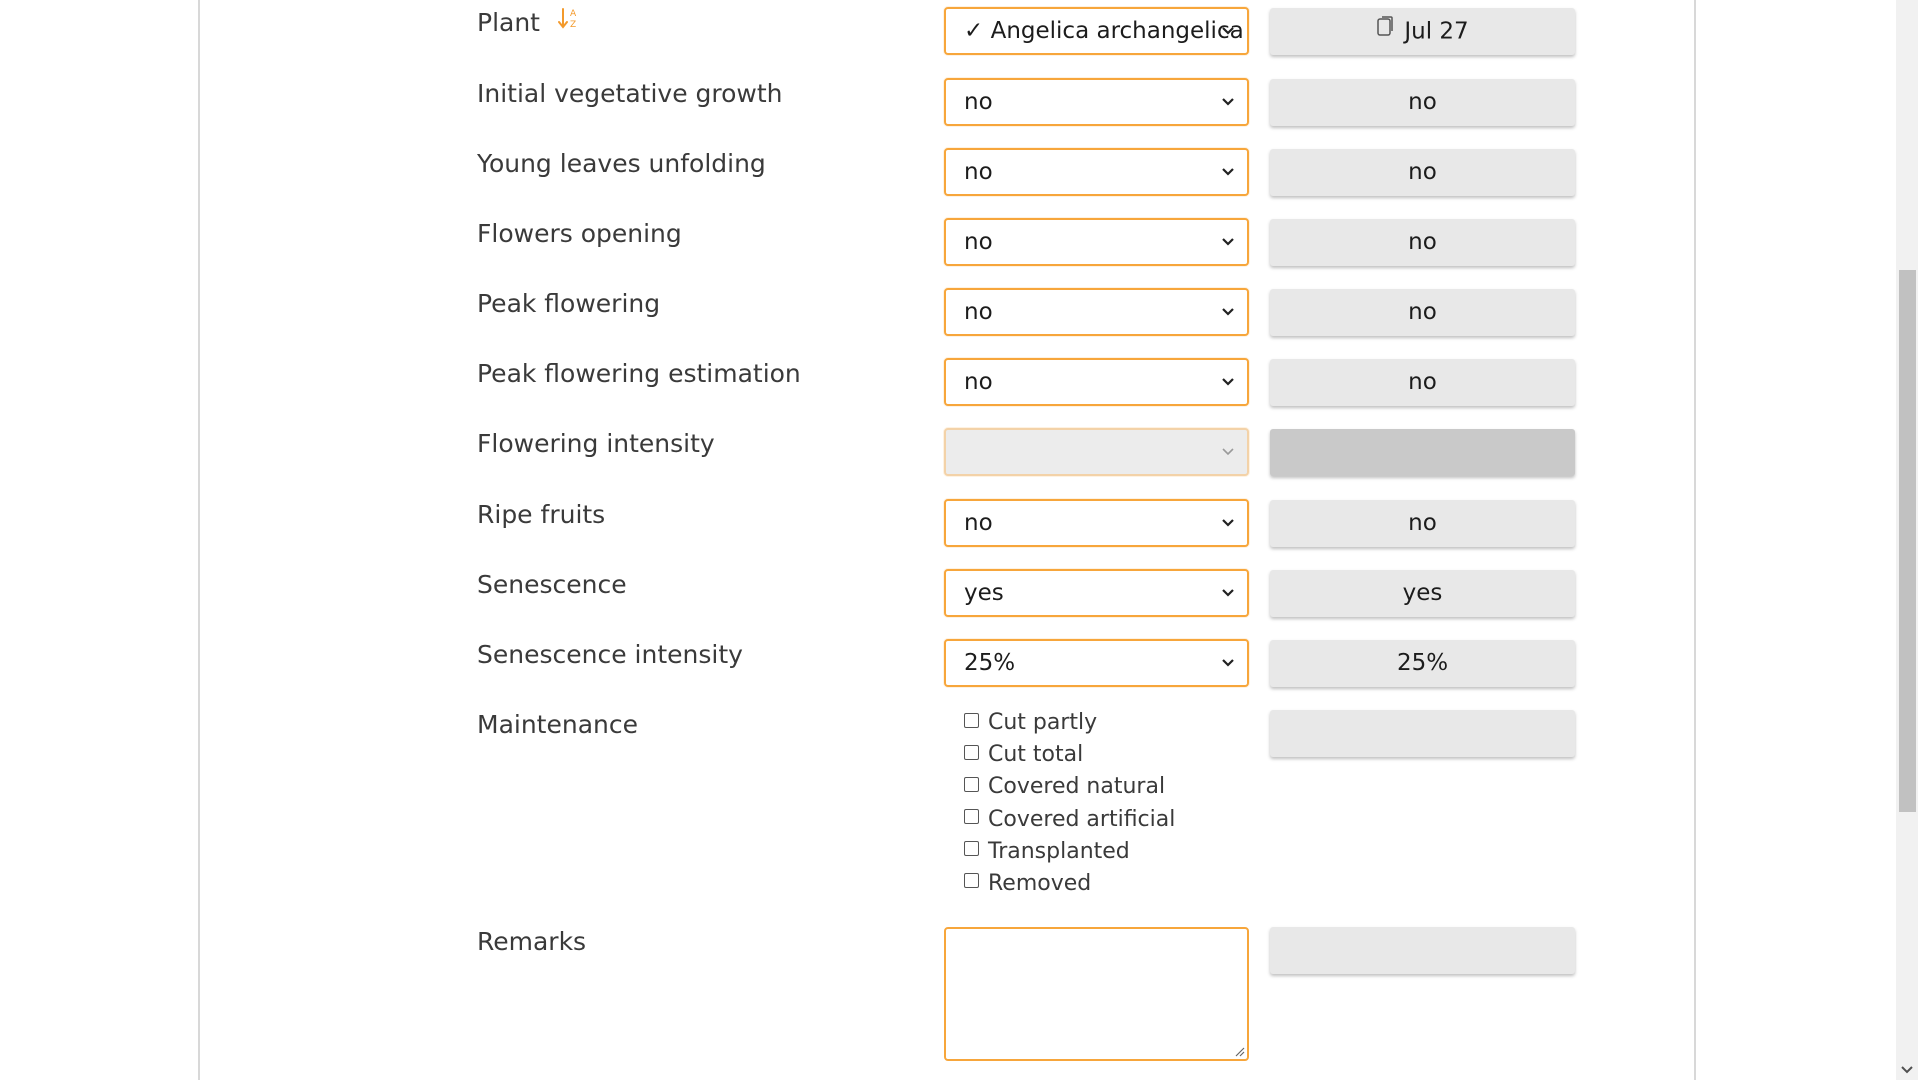 The image size is (1918, 1080). What do you see at coordinates (1422, 452) in the screenshot?
I see `flowering-intensity-copy-button` at bounding box center [1422, 452].